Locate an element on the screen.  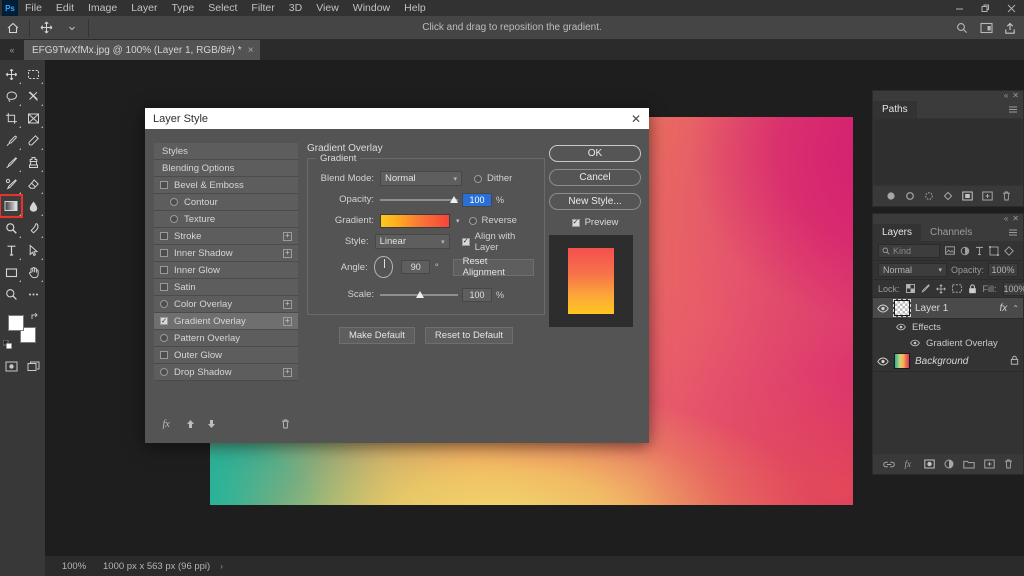
table-row: Background is located at coordinates (948, 361).